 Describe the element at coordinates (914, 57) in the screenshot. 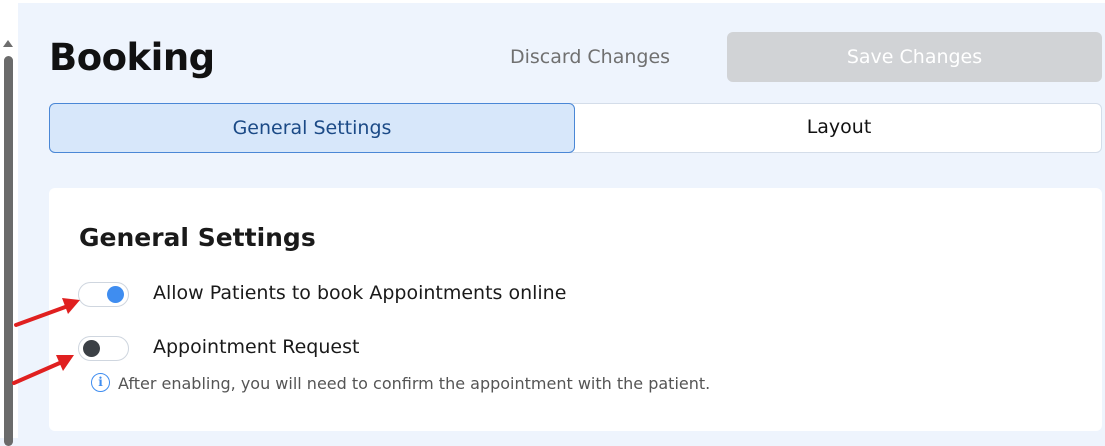

I see `save-changes-button: Save Changes` at that location.